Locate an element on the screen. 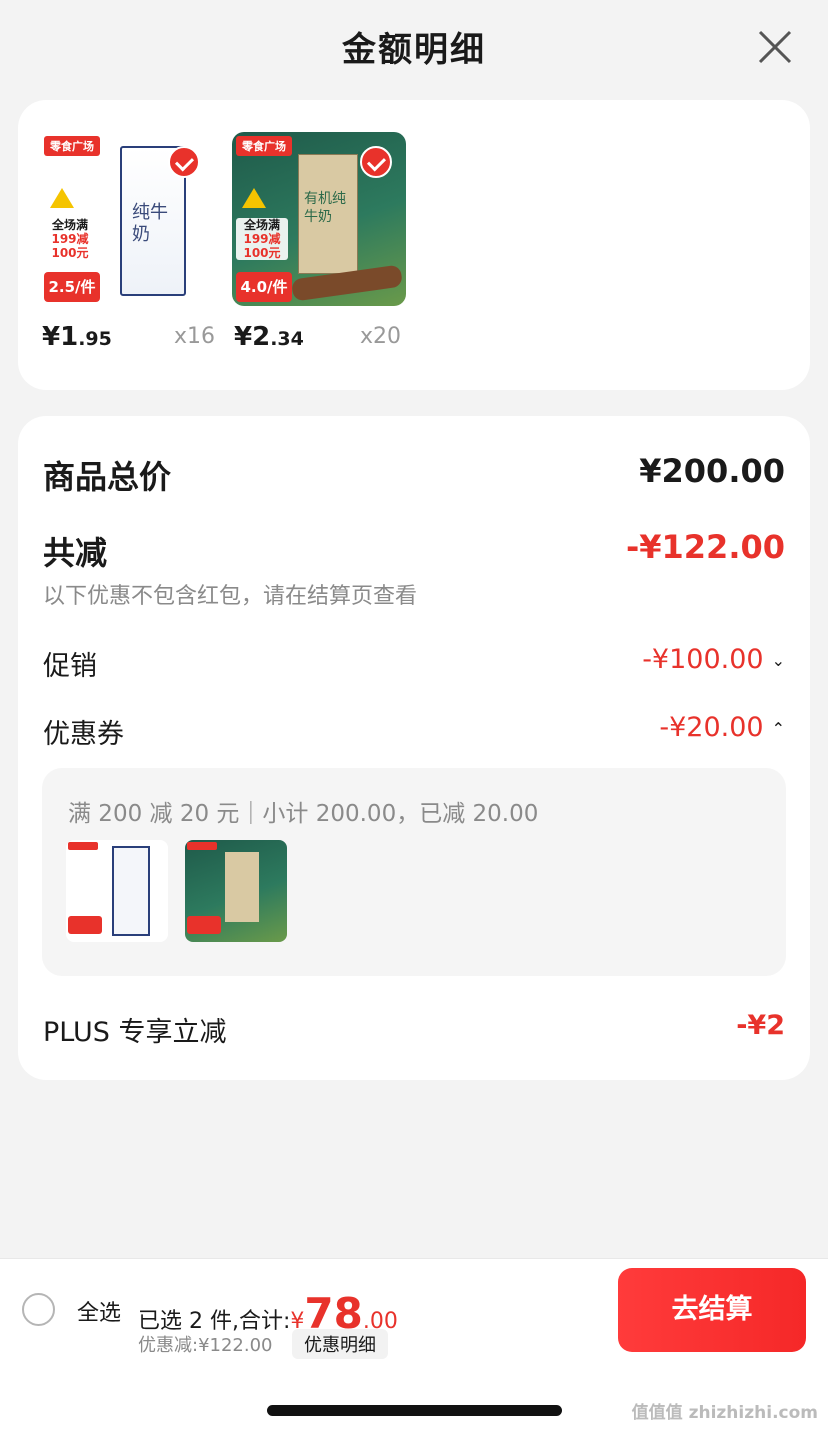 The height and width of the screenshot is (1431, 828). plus-value: -¥2 is located at coordinates (760, 1025).